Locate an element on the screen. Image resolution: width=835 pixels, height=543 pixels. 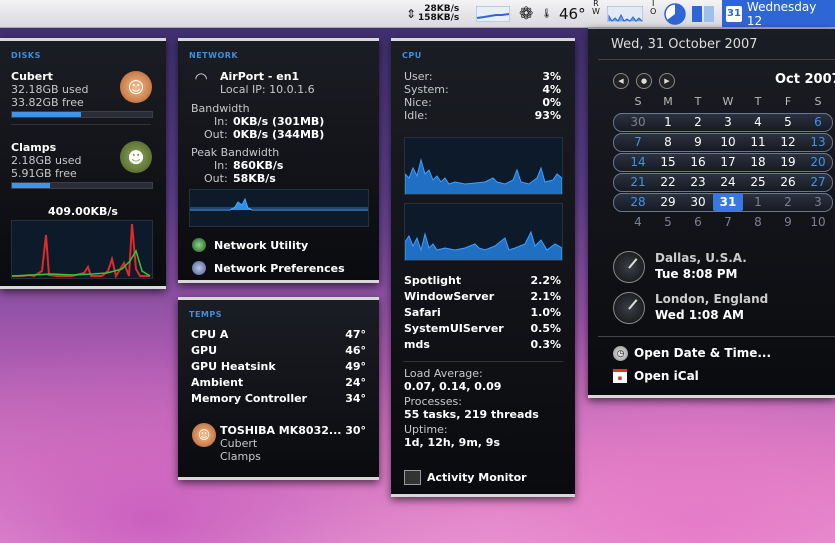
calendar-day: 29 is located at coordinates (668, 202).